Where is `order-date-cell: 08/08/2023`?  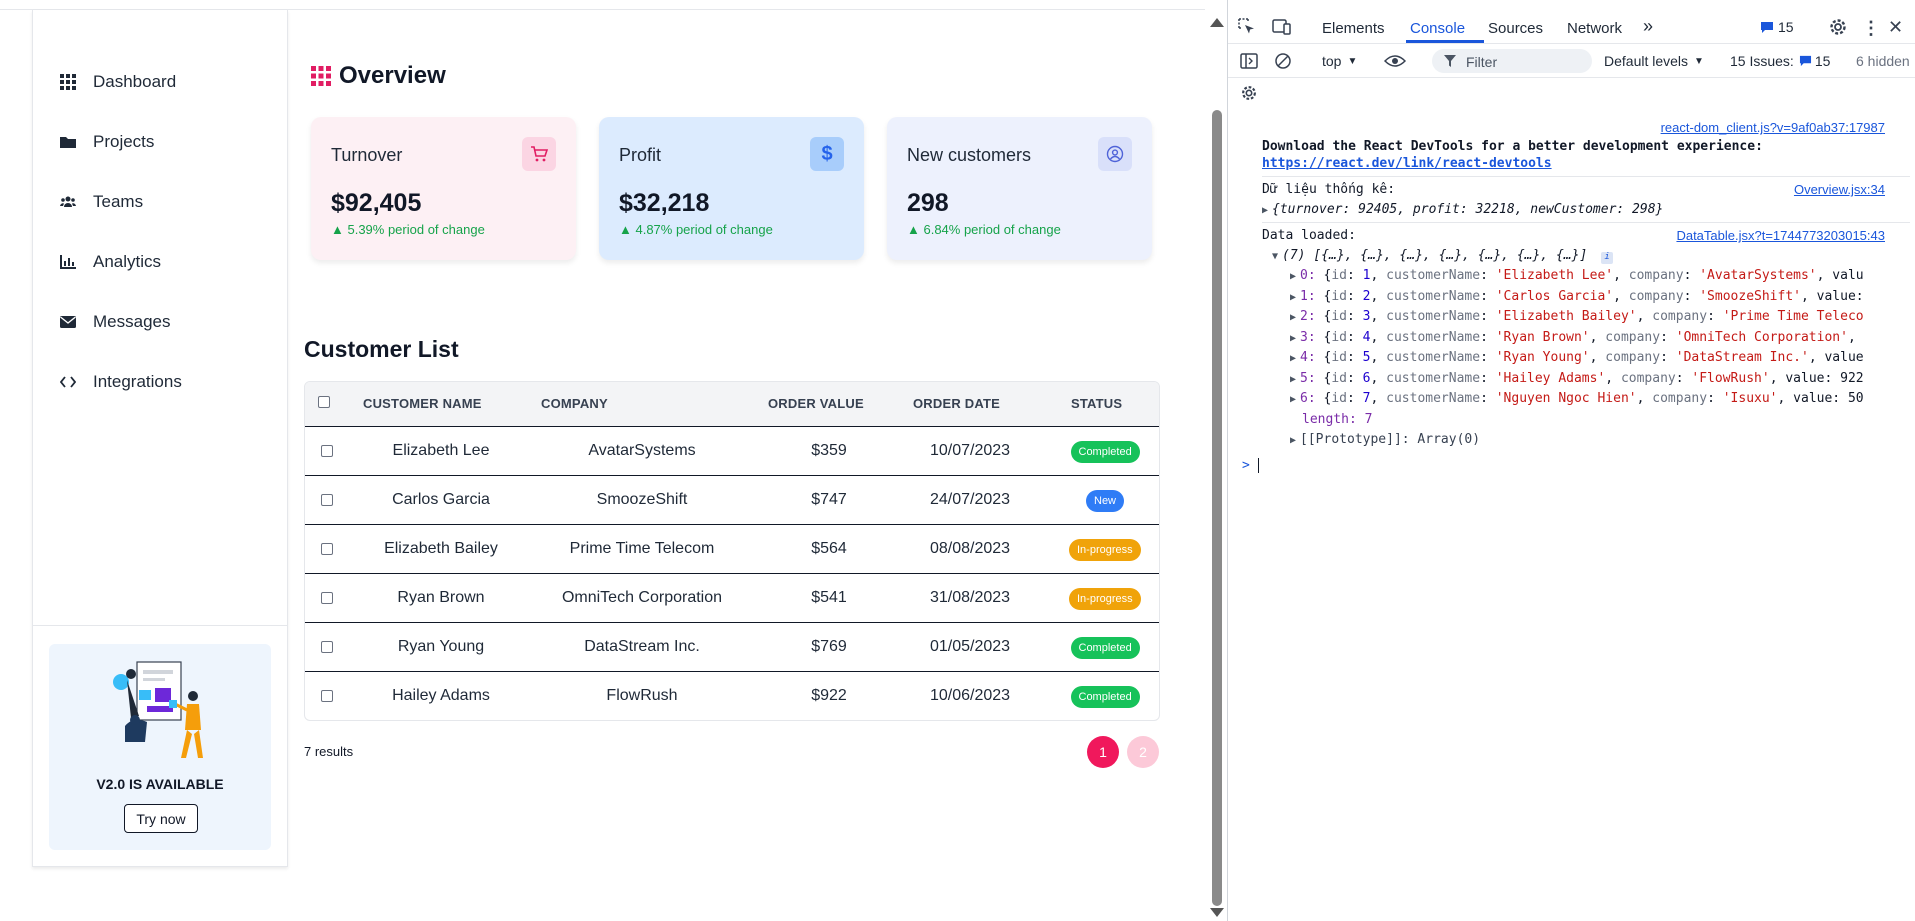
order-date-cell: 08/08/2023 is located at coordinates (970, 548).